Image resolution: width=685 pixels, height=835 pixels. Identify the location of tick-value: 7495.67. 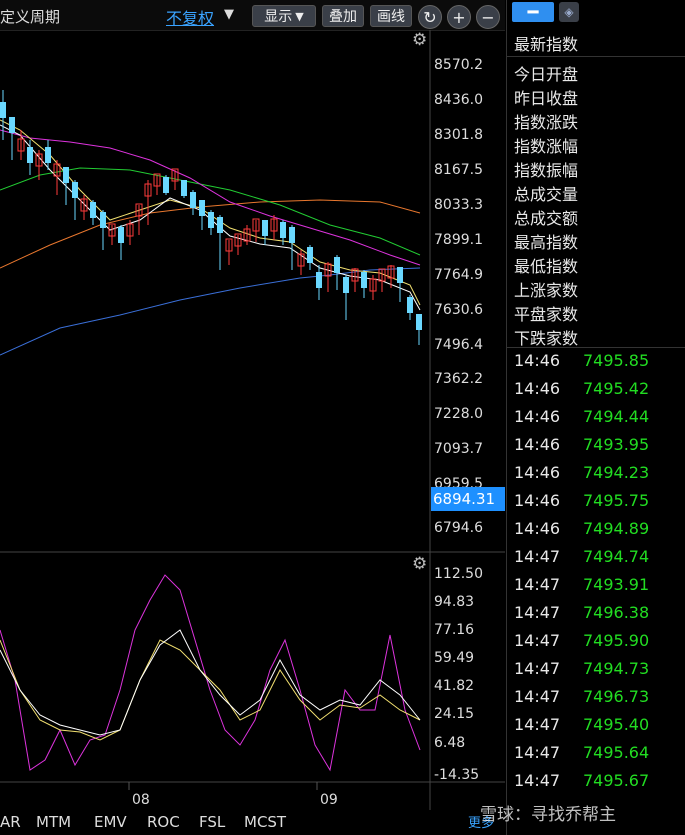
(616, 780).